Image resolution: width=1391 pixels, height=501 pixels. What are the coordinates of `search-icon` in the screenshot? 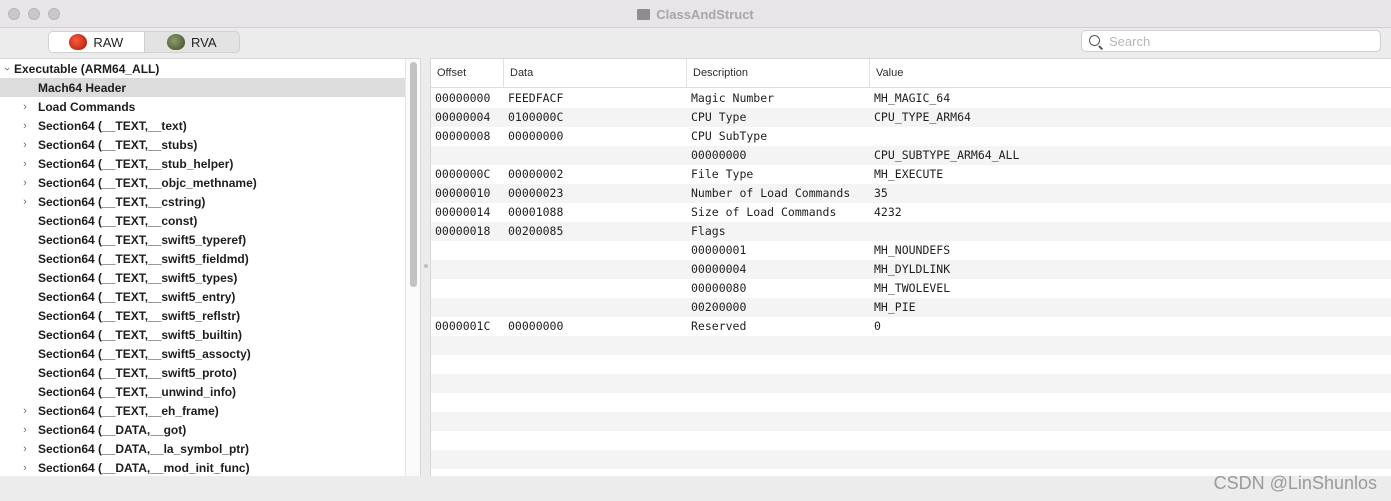 It's located at (1094, 40).